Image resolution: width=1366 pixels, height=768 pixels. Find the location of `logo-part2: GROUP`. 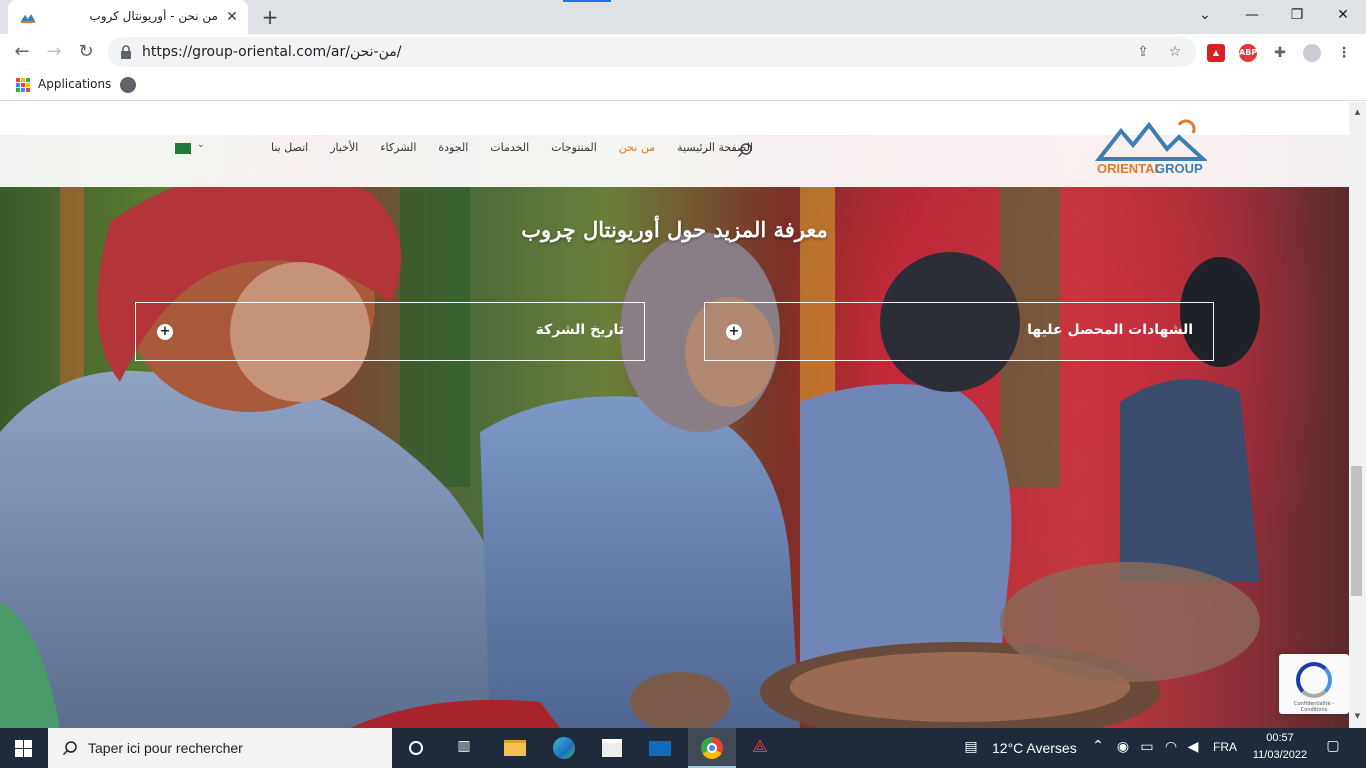

logo-part2: GROUP is located at coordinates (1179, 168).